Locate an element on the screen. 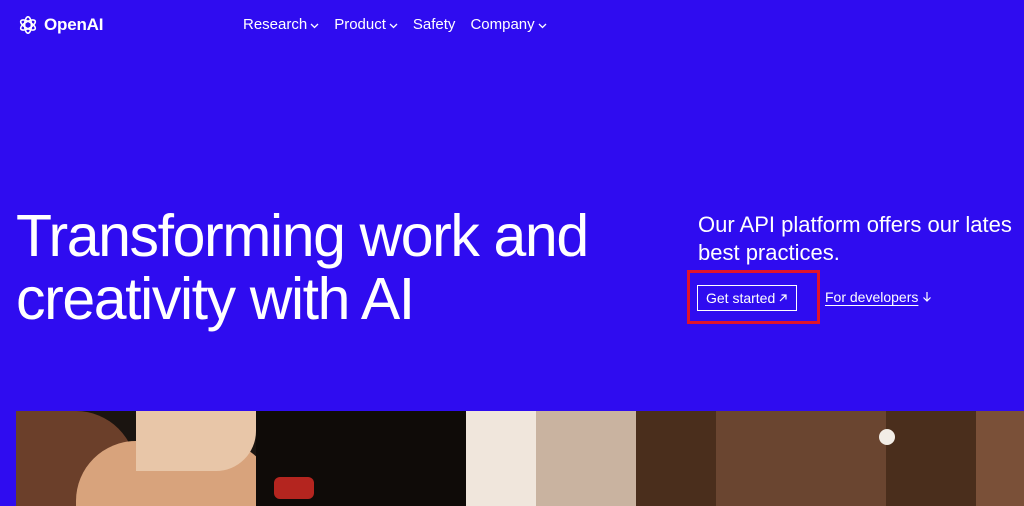 The width and height of the screenshot is (1024, 506). openai-logo-icon is located at coordinates (28, 25).